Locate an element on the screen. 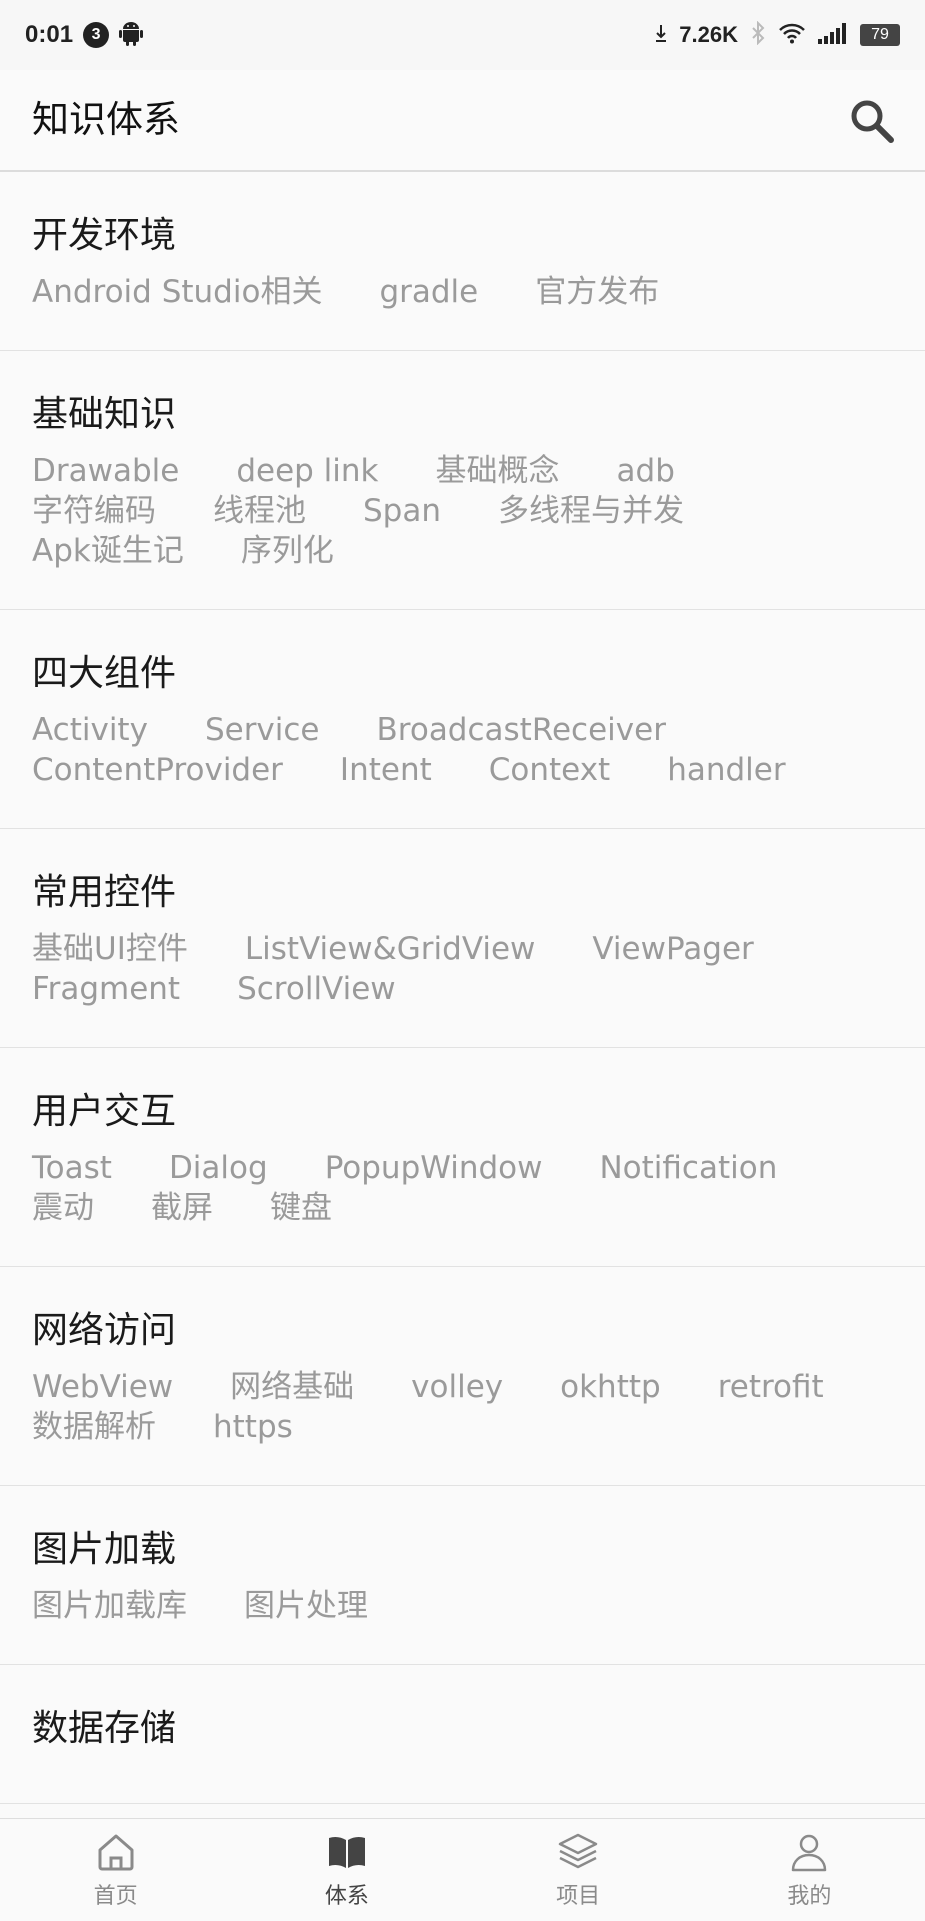 This screenshot has width=925, height=1921. category-tag: ContentProvider is located at coordinates (157, 770).